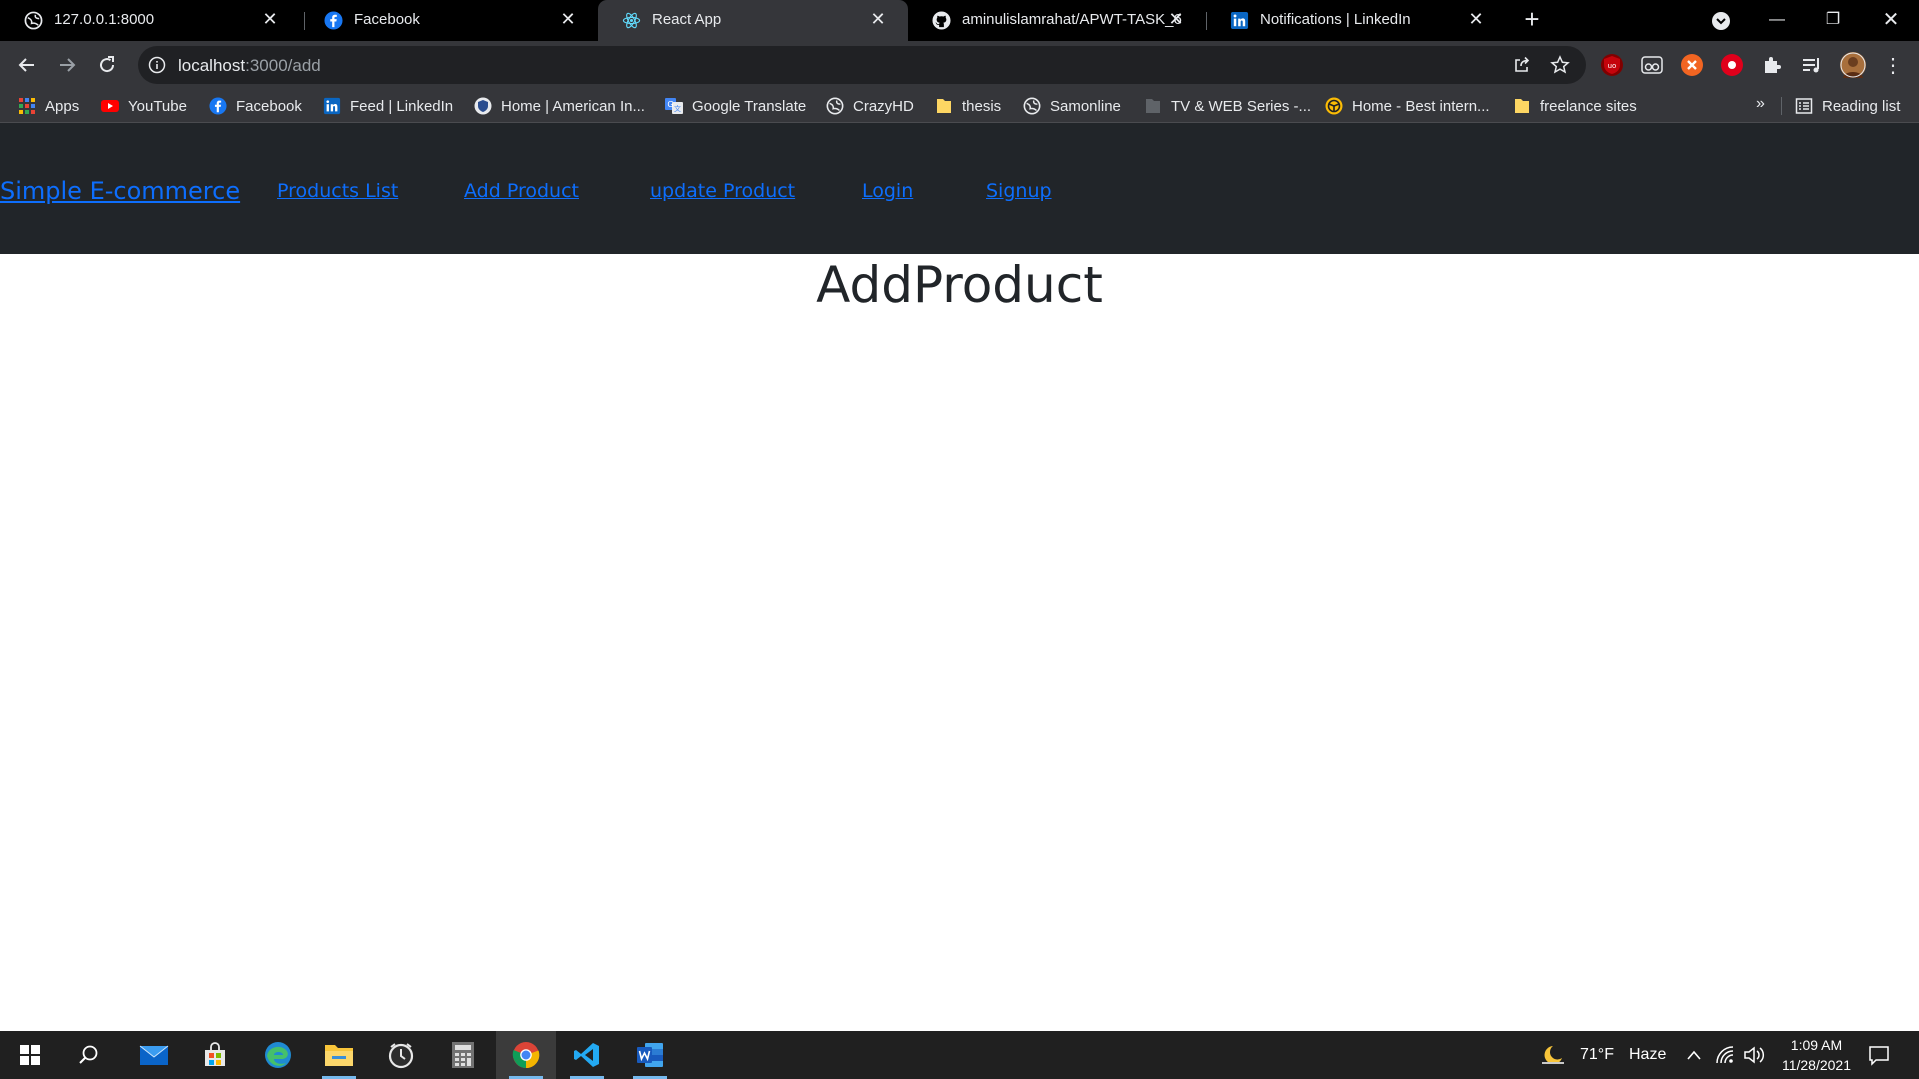 This screenshot has height=1079, width=1919. I want to click on bookmark-item: Facebook, so click(255, 106).